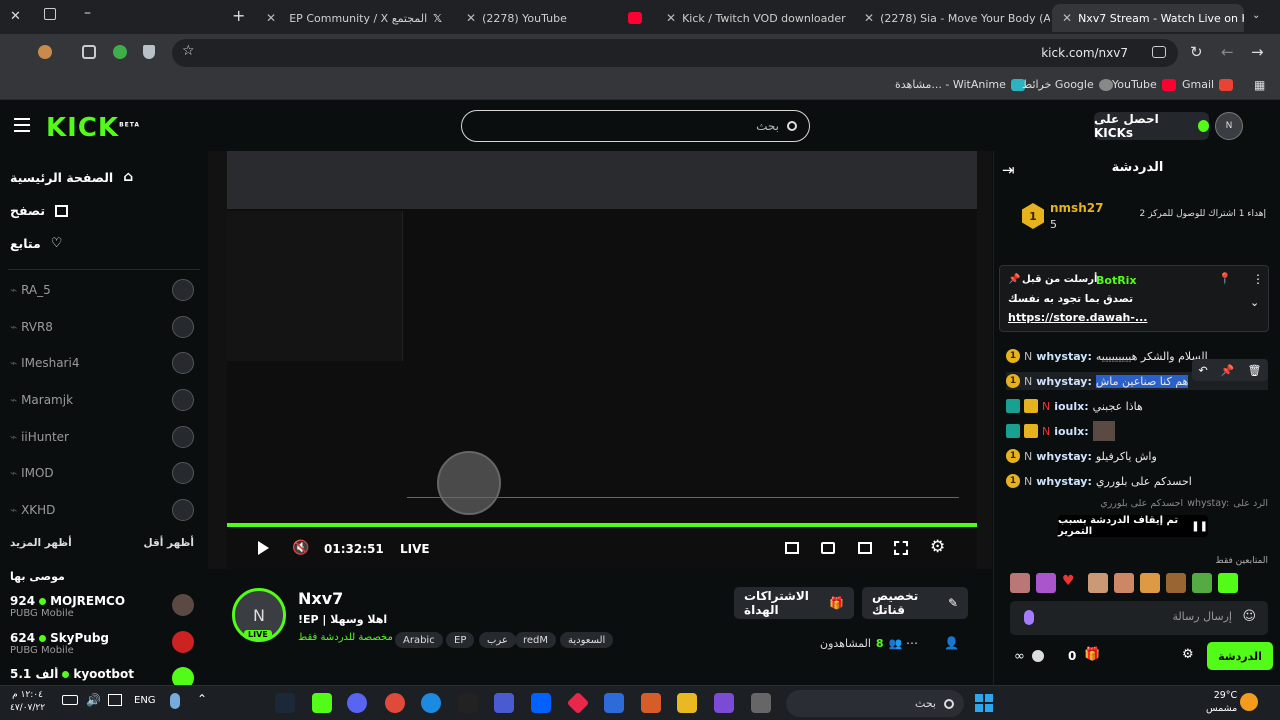 The width and height of the screenshot is (1280, 720). I want to click on emoji-icon: ☺, so click(1249, 616).